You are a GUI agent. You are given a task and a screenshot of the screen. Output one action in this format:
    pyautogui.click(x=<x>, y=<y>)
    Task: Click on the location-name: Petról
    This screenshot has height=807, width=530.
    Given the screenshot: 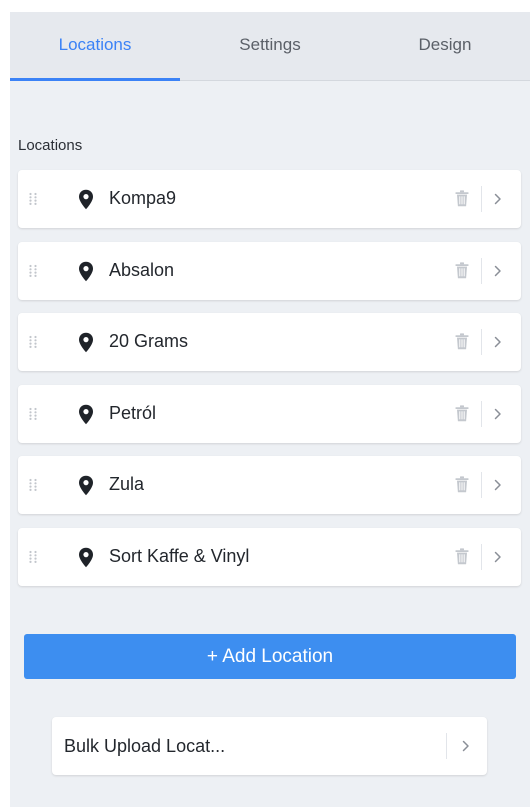 What is the action you would take?
    pyautogui.click(x=133, y=413)
    